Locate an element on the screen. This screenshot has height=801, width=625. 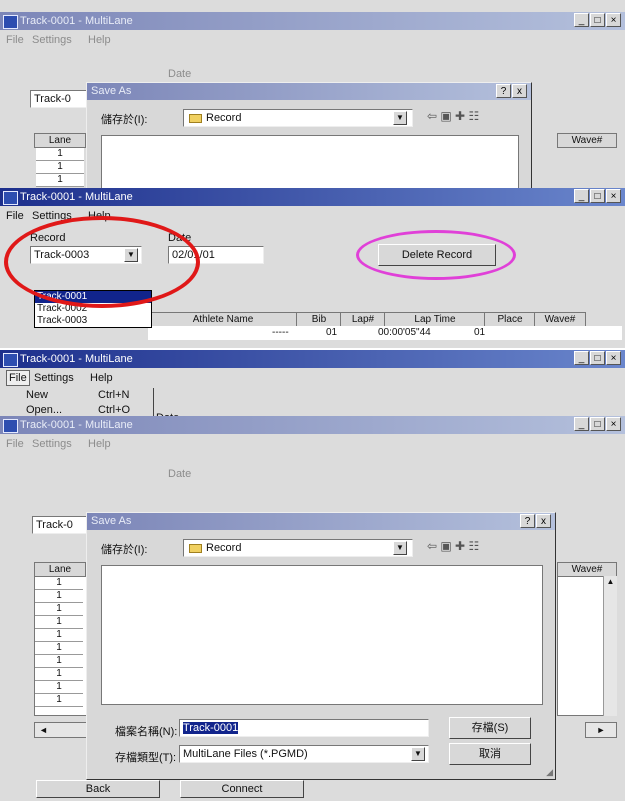
dialog-titlebar: Save As ? x is located at coordinates (321, 521).